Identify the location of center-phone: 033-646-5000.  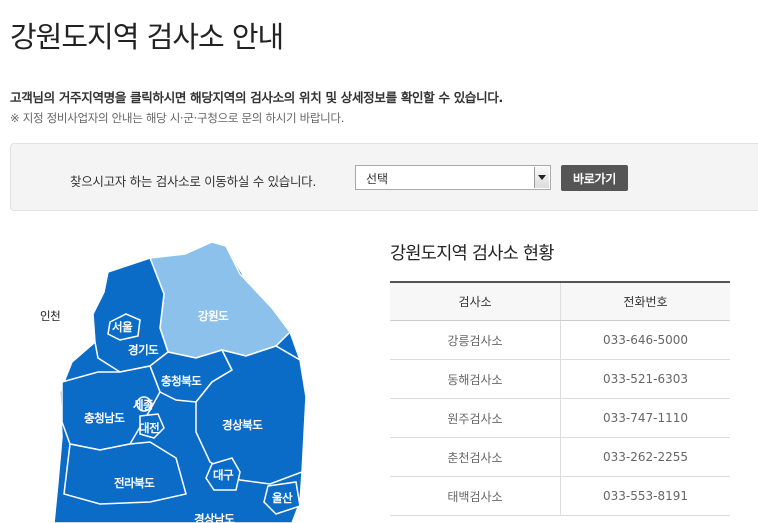
(645, 340).